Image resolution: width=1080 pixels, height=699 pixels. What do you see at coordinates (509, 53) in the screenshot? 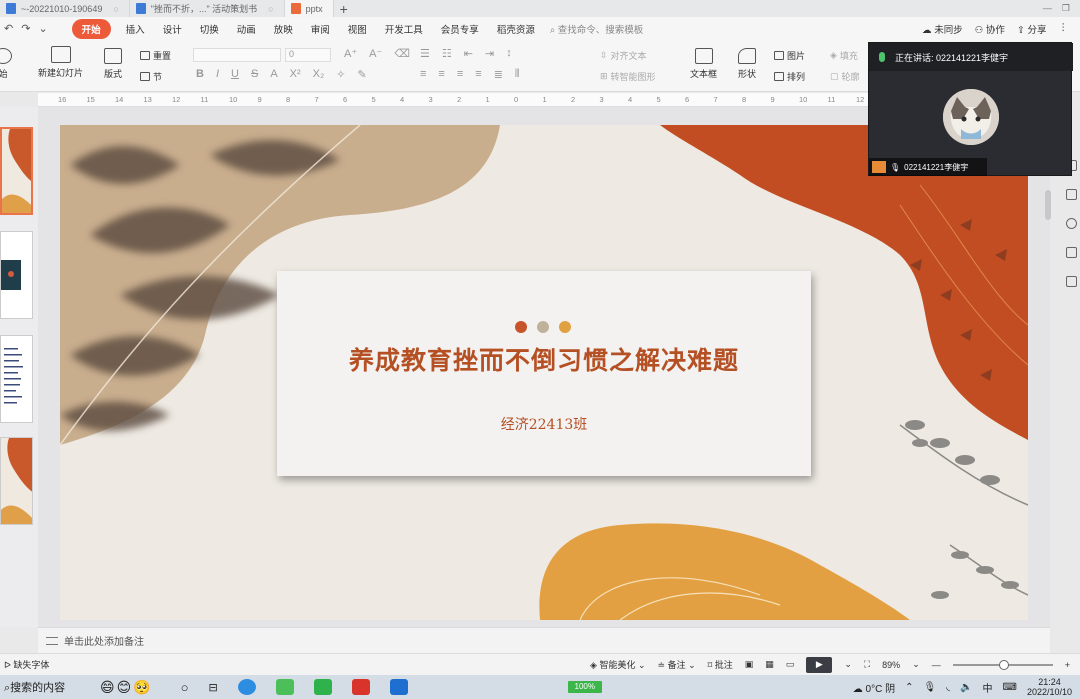
I see `line-spacing-icon: ↕` at bounding box center [509, 53].